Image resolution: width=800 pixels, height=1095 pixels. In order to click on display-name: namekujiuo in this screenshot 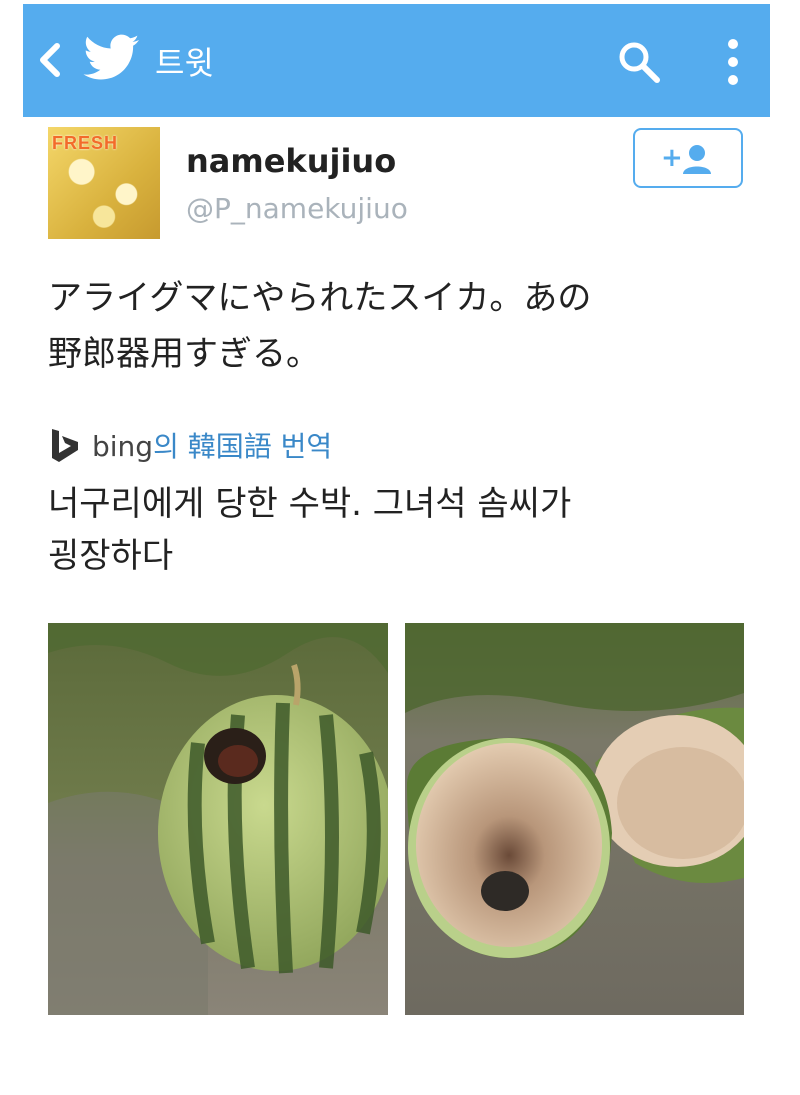, I will do `click(291, 161)`.